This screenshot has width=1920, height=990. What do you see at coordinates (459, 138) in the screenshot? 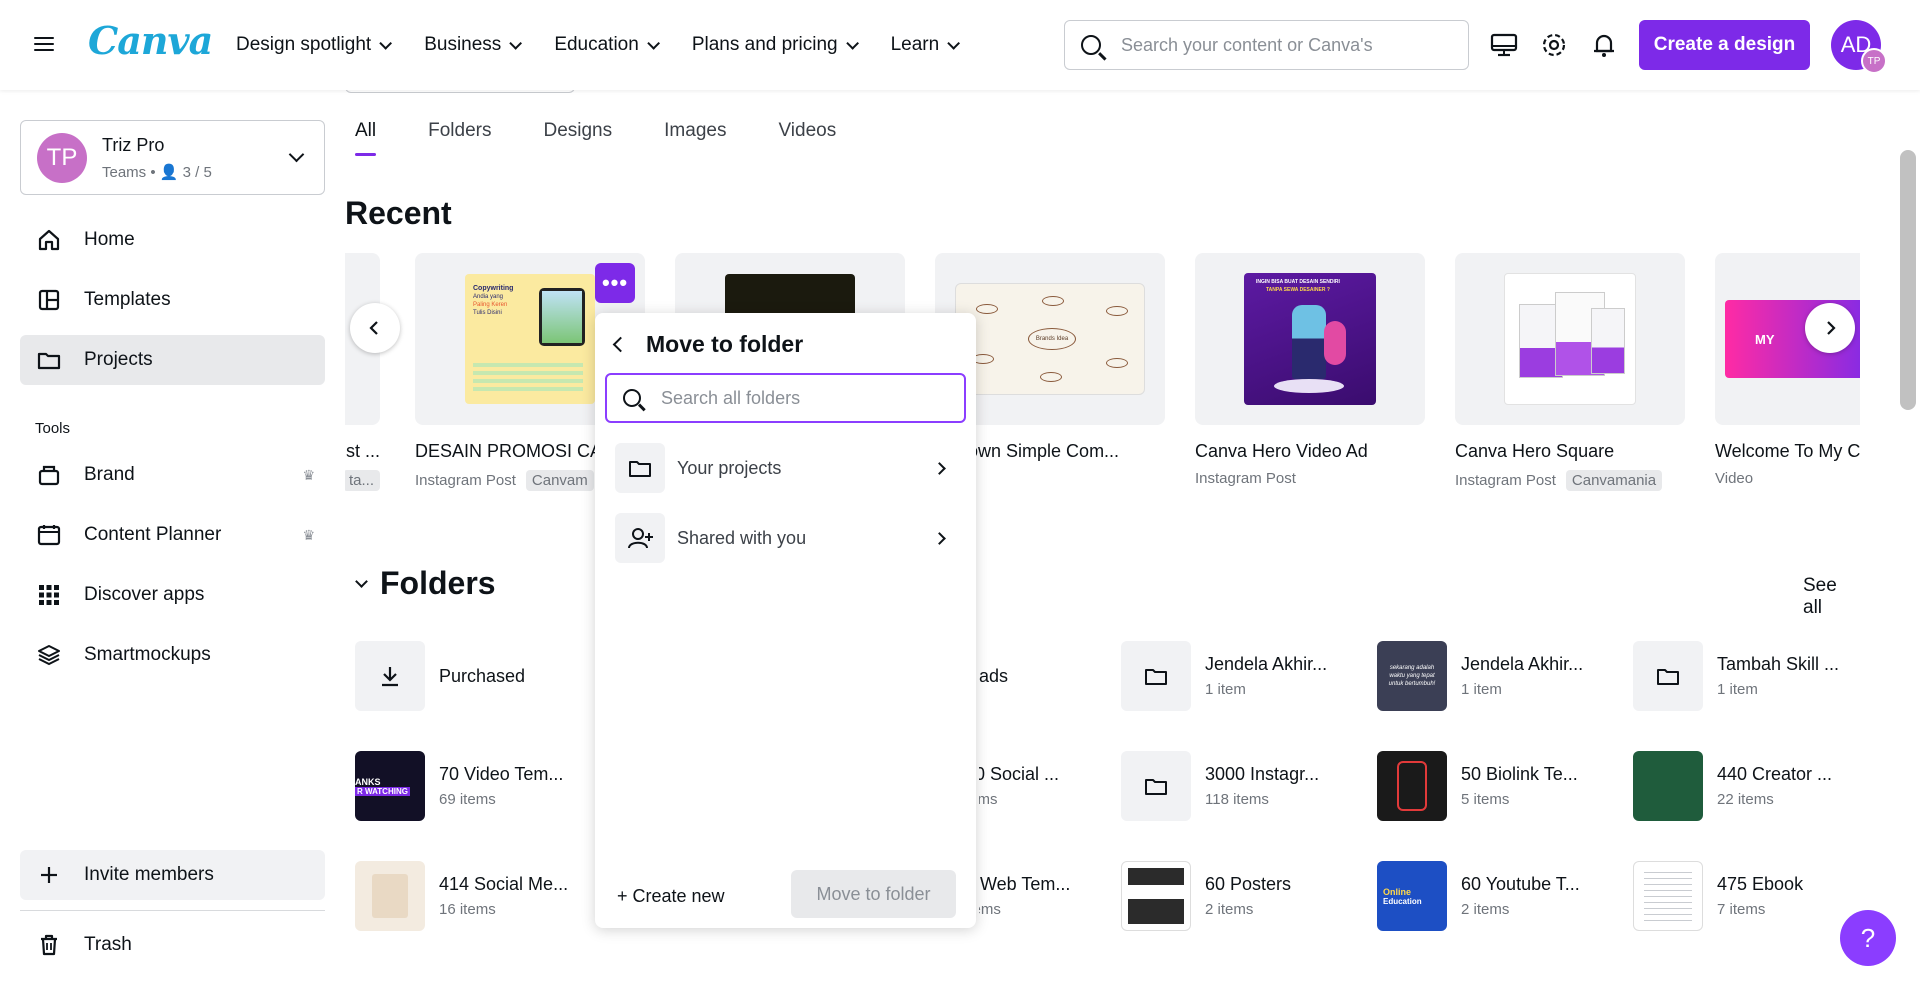
I see `tab-folders: Folders` at bounding box center [459, 138].